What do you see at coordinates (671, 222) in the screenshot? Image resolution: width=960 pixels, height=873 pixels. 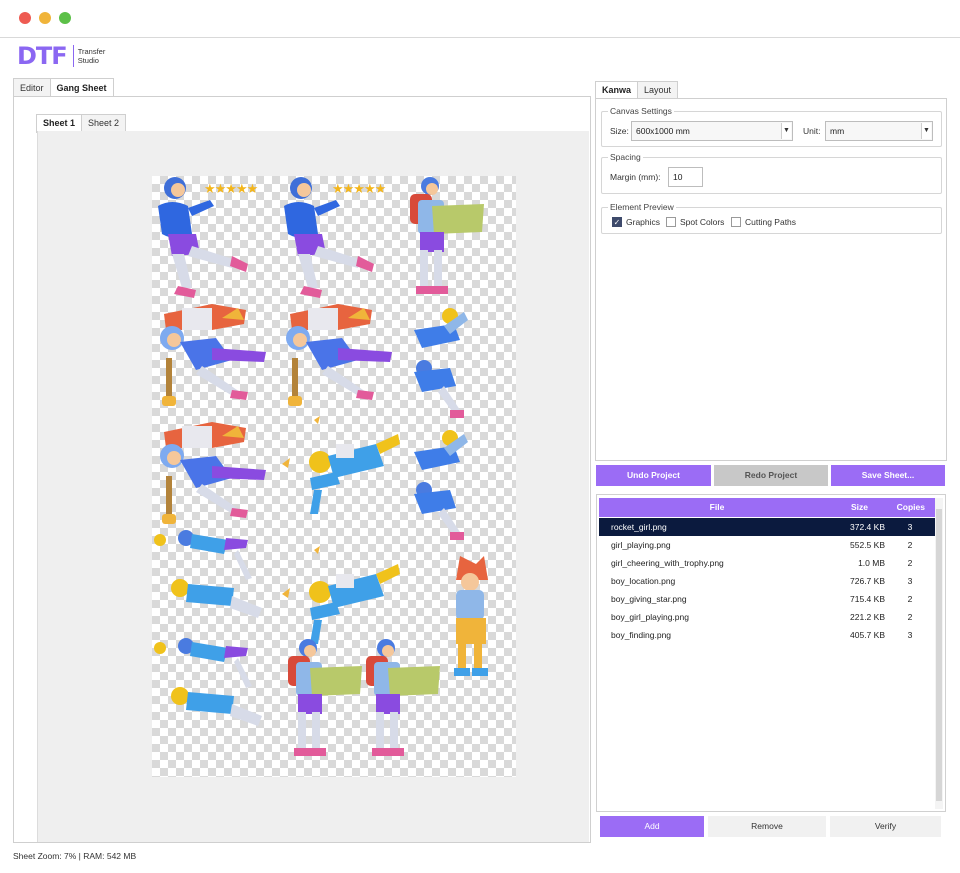 I see `spot-colors-checkbox` at bounding box center [671, 222].